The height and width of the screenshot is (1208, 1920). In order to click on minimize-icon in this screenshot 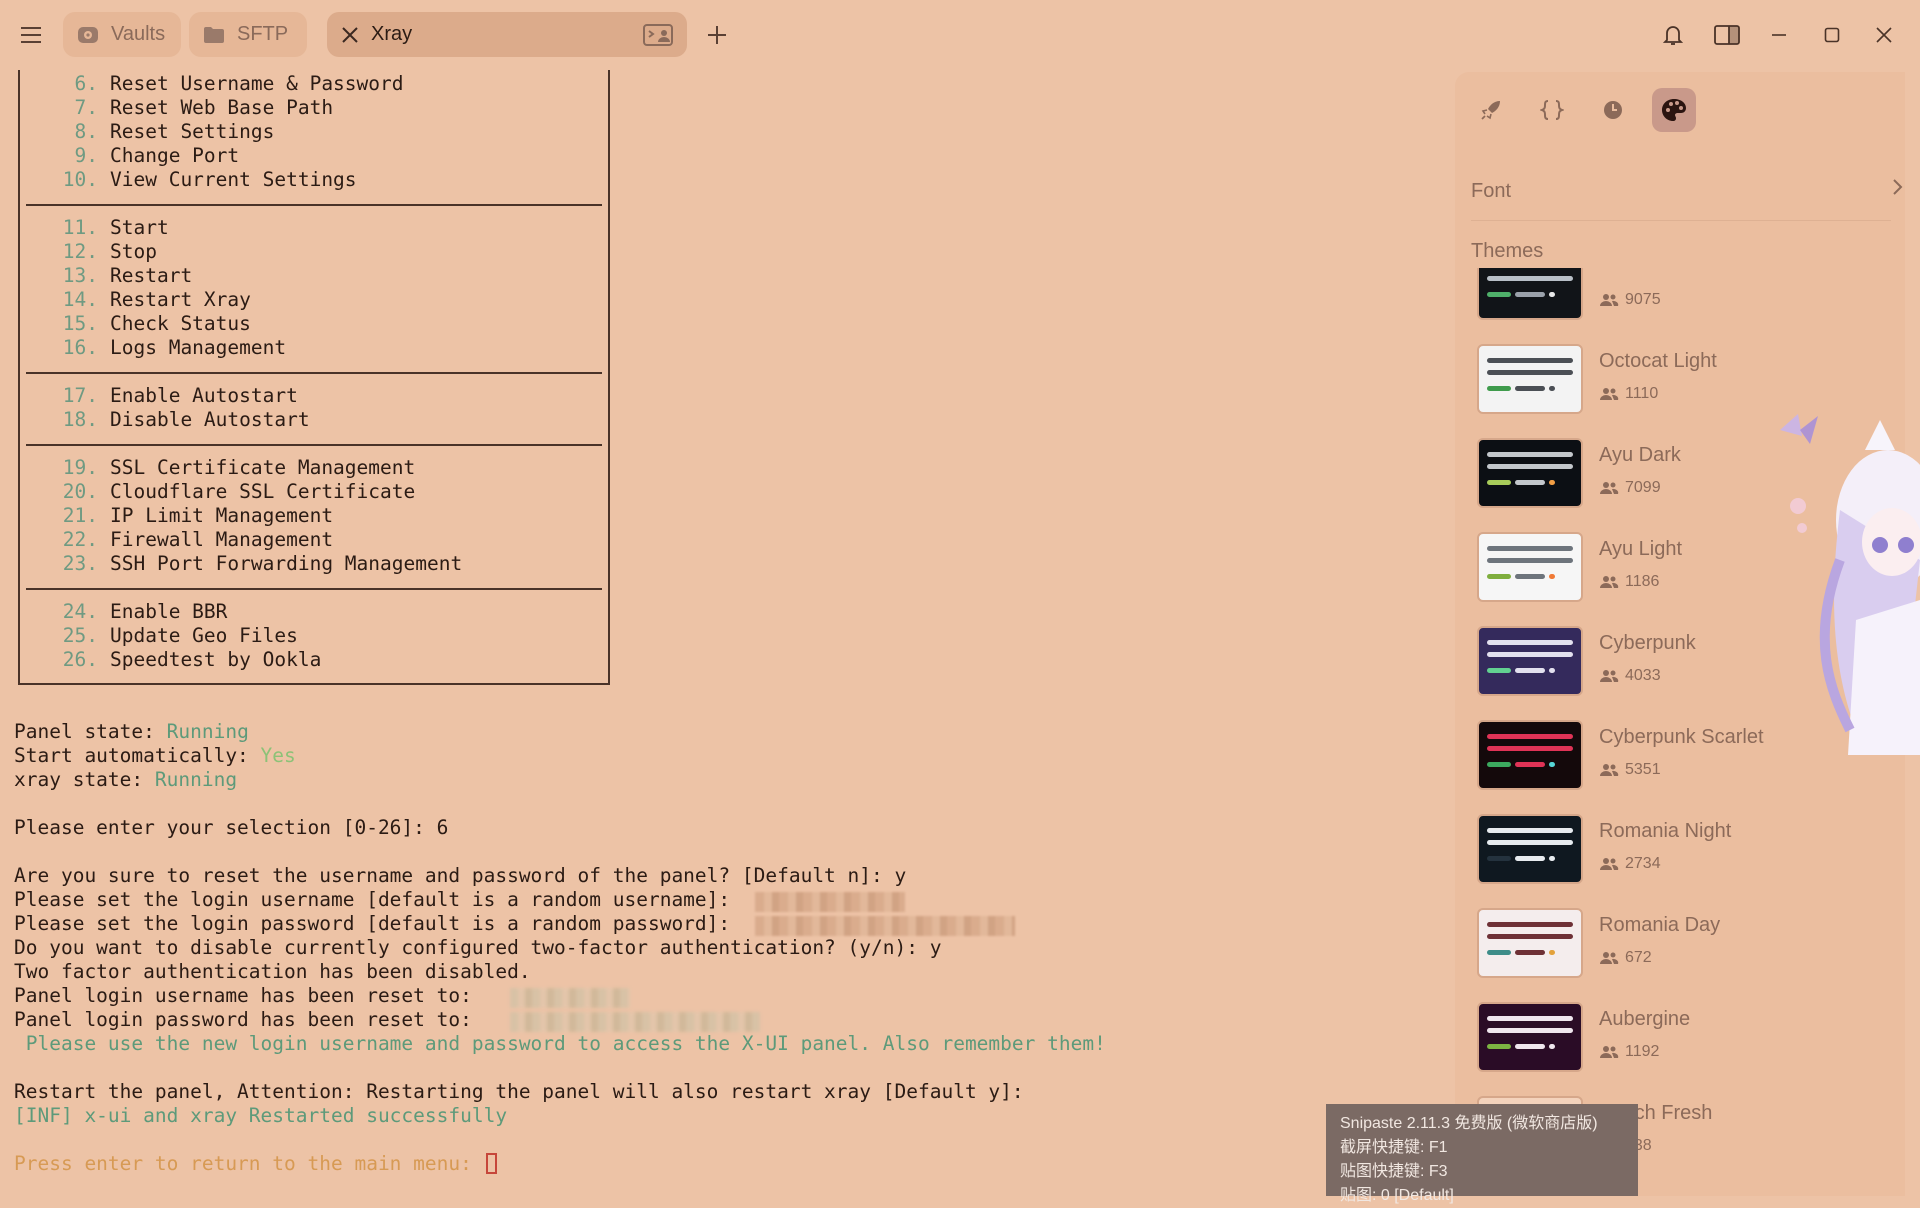, I will do `click(1779, 35)`.